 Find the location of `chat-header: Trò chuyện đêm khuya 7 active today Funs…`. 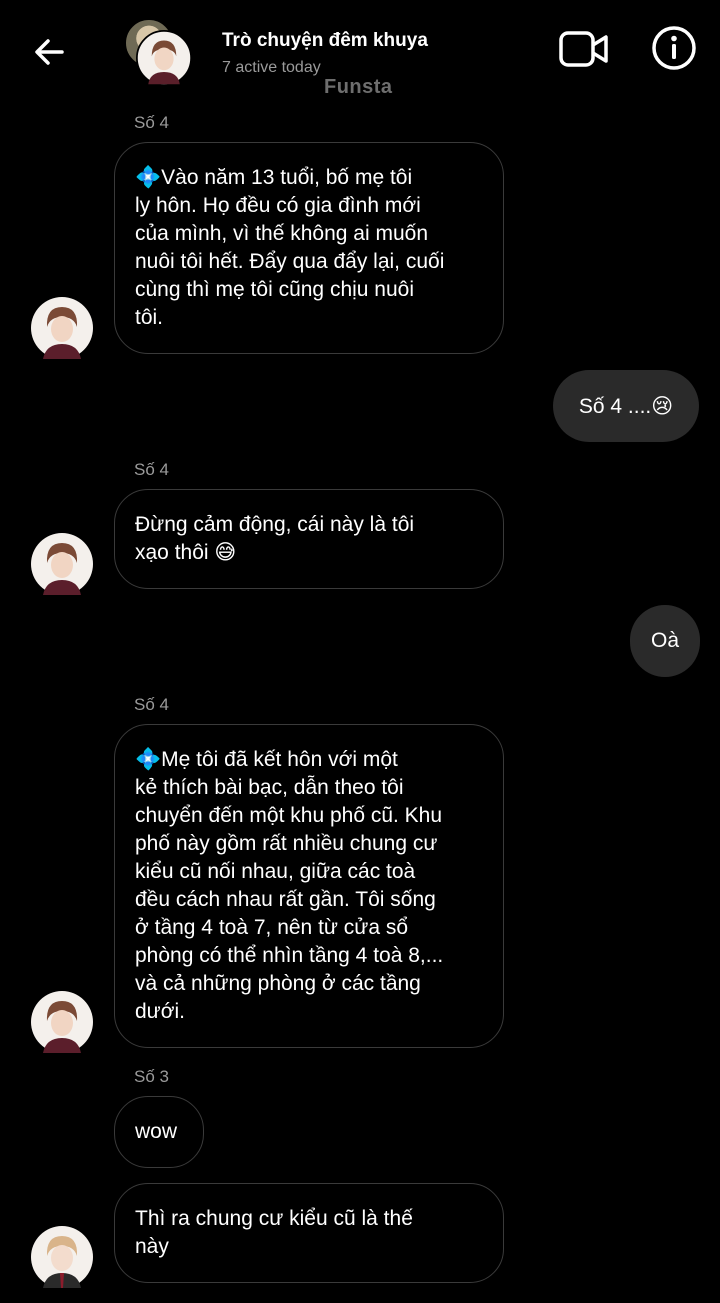

chat-header: Trò chuyện đêm khuya 7 active today Funs… is located at coordinates (360, 55).